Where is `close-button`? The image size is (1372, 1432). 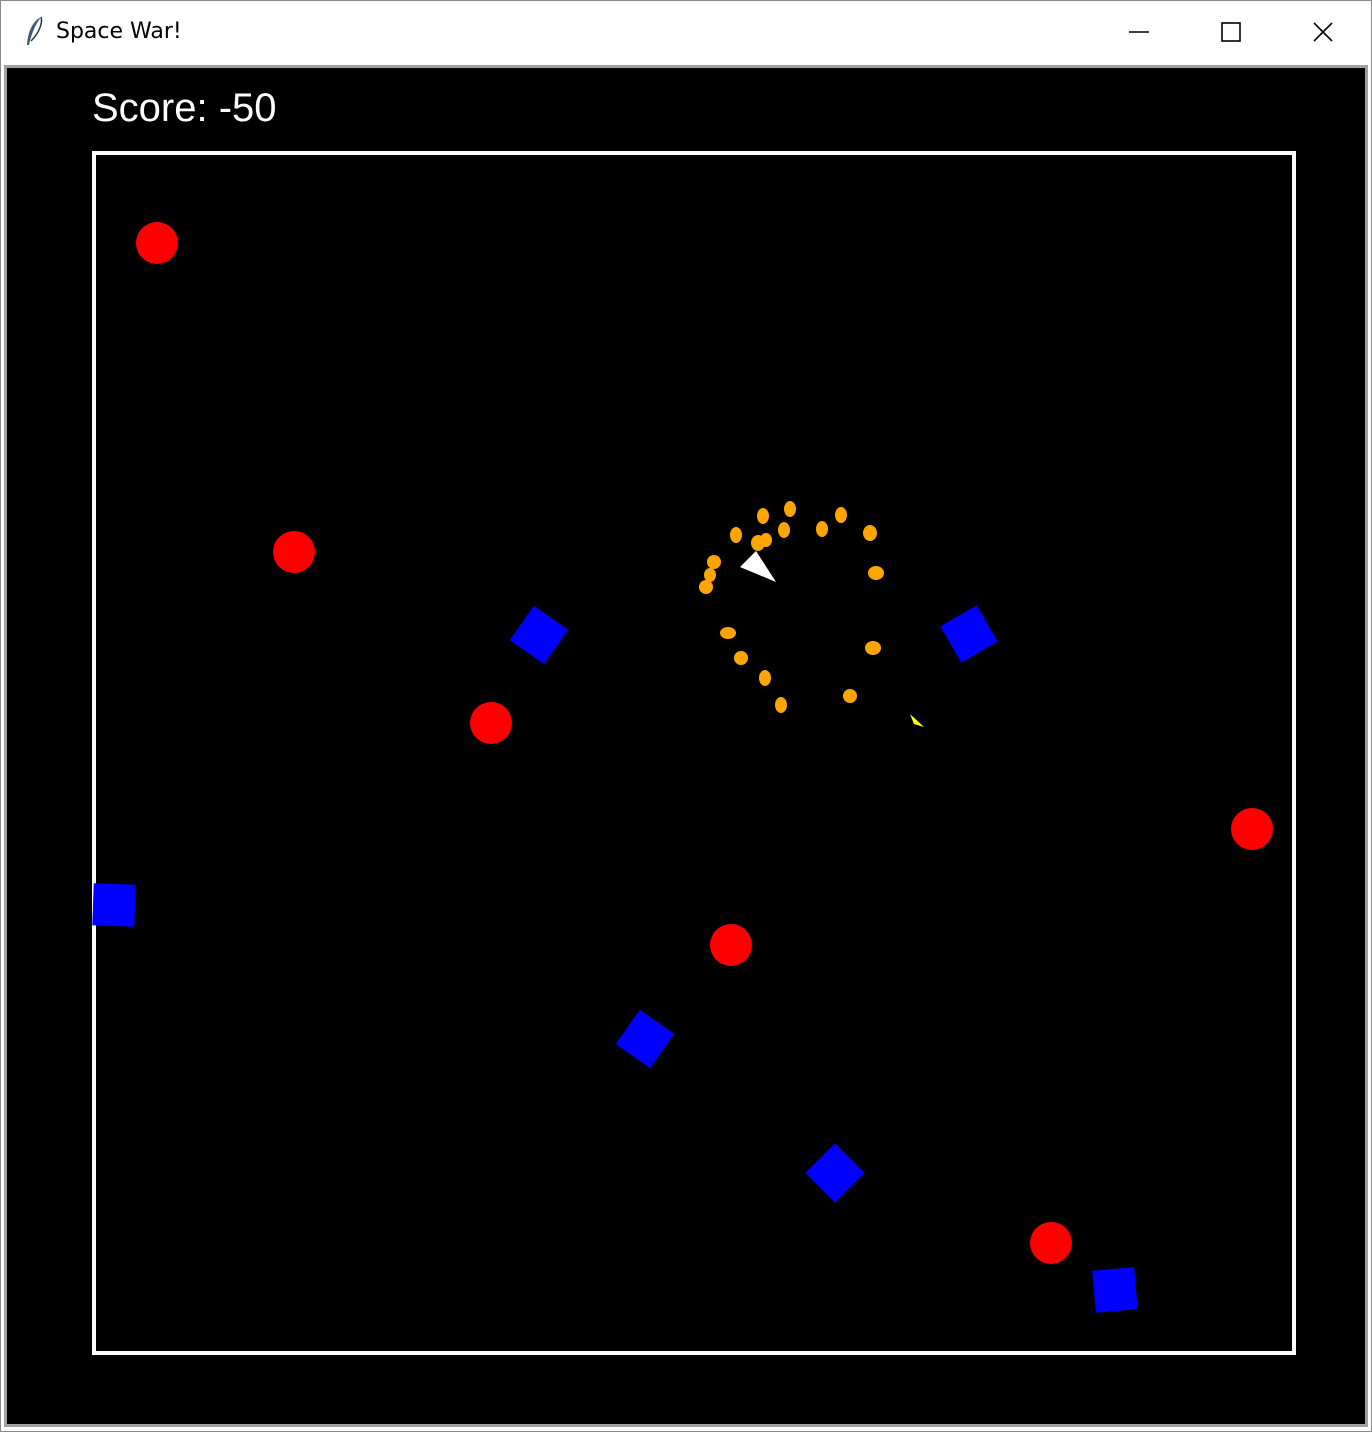
close-button is located at coordinates (1323, 32).